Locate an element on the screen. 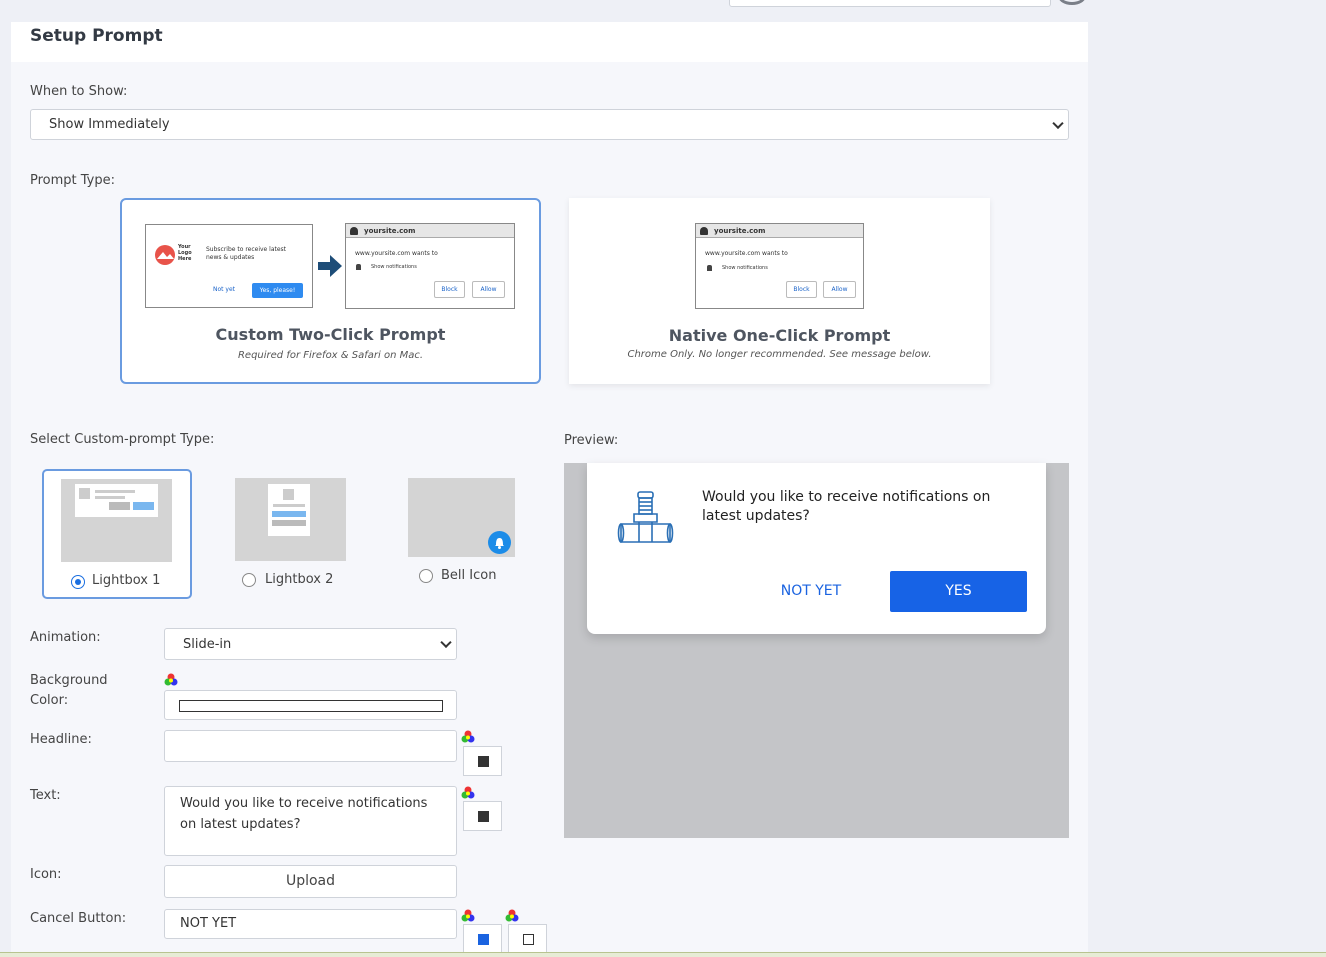 This screenshot has height=957, width=1326. custom-card-subtitle: Required for Firefox & Safari on Mac. is located at coordinates (330, 355).